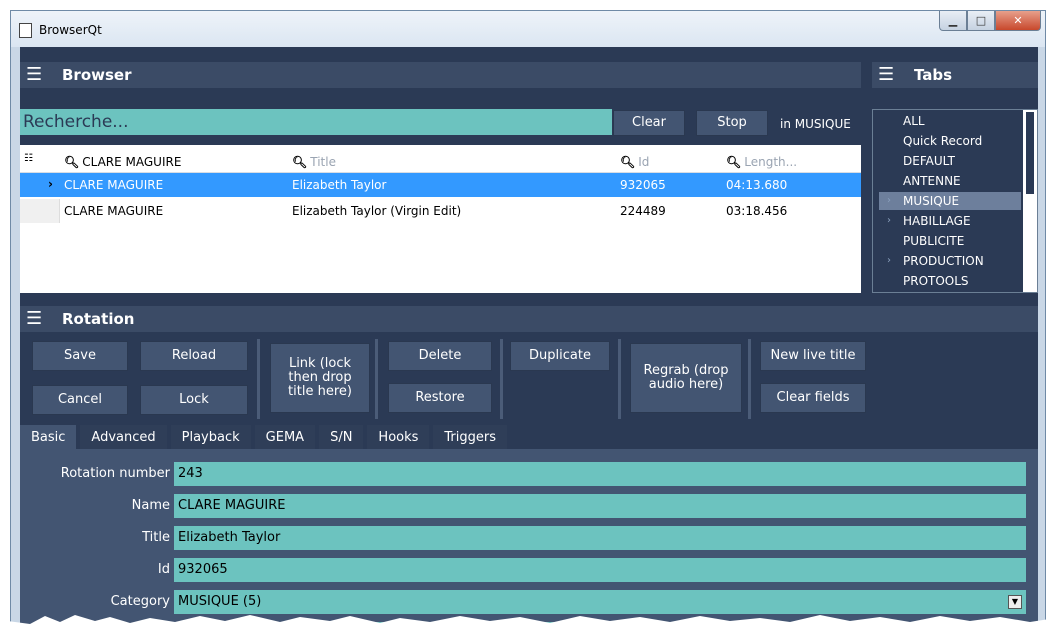 Image resolution: width=1056 pixels, height=631 pixels. What do you see at coordinates (933, 75) in the screenshot?
I see `tabs-header-label: Tabs` at bounding box center [933, 75].